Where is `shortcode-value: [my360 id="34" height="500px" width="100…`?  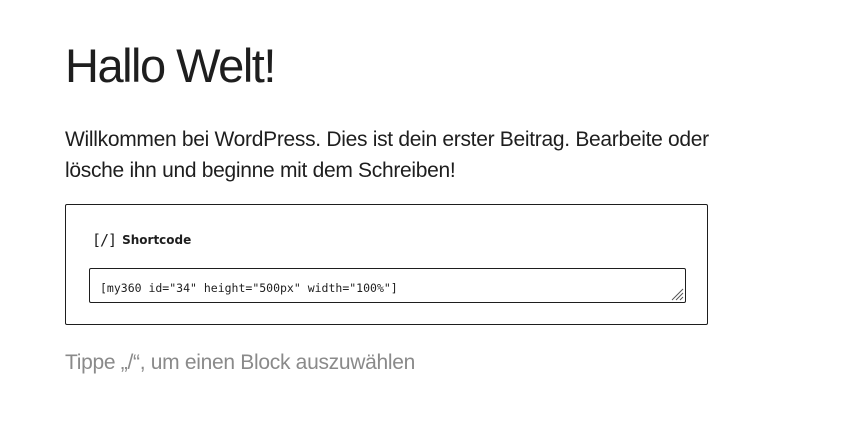 shortcode-value: [my360 id="34" height="500px" width="100… is located at coordinates (249, 287).